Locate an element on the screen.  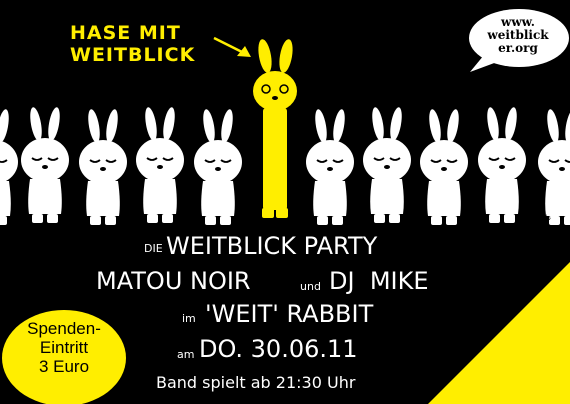
headline: HASE MIT WEITBLICK is located at coordinates (132, 44).